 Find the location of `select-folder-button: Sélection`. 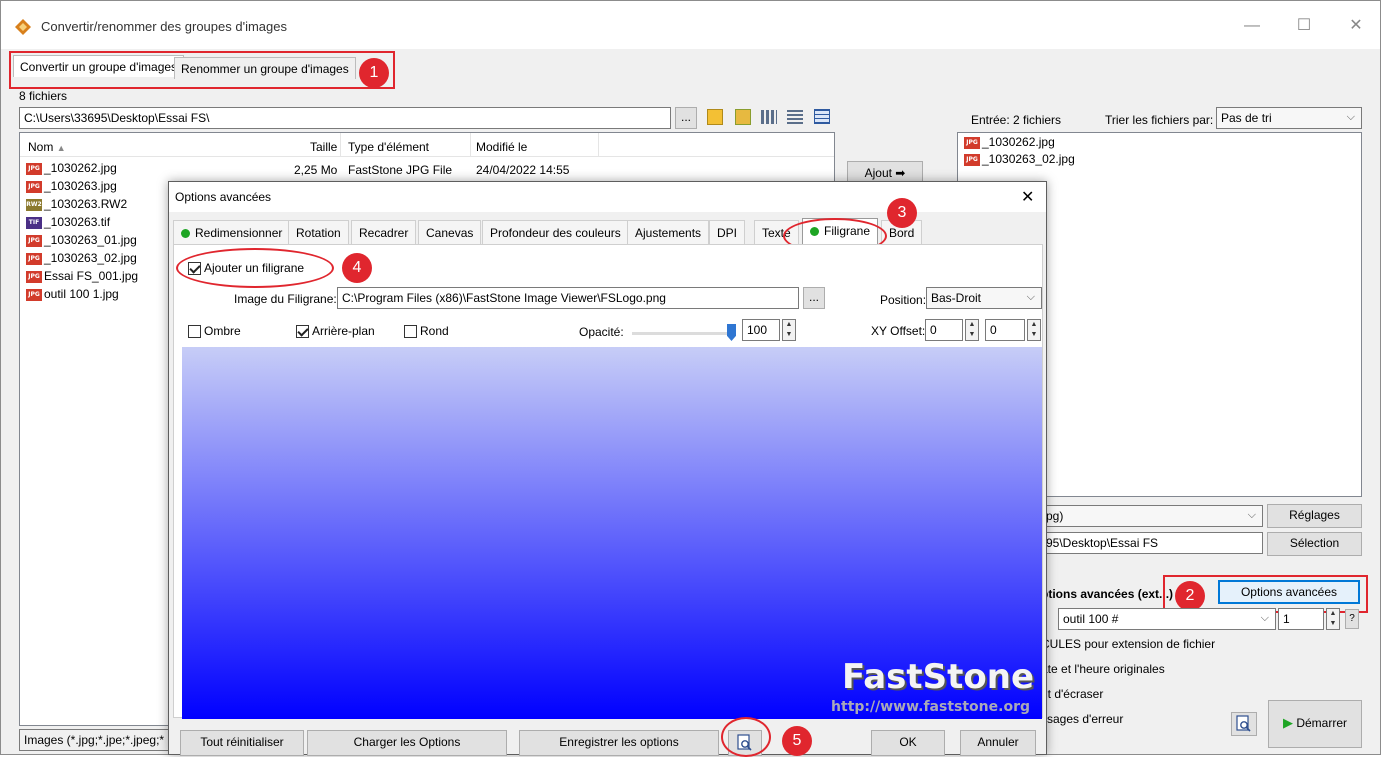

select-folder-button: Sélection is located at coordinates (1314, 544).